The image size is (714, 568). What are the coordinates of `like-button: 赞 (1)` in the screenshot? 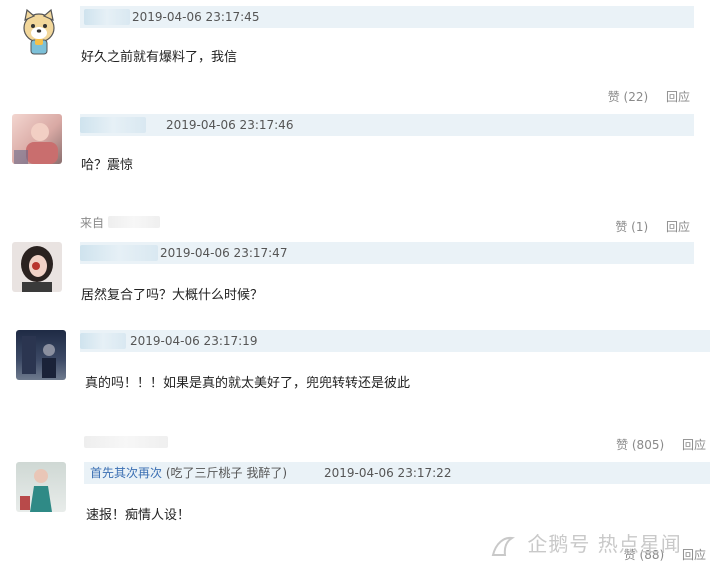 It's located at (631, 227).